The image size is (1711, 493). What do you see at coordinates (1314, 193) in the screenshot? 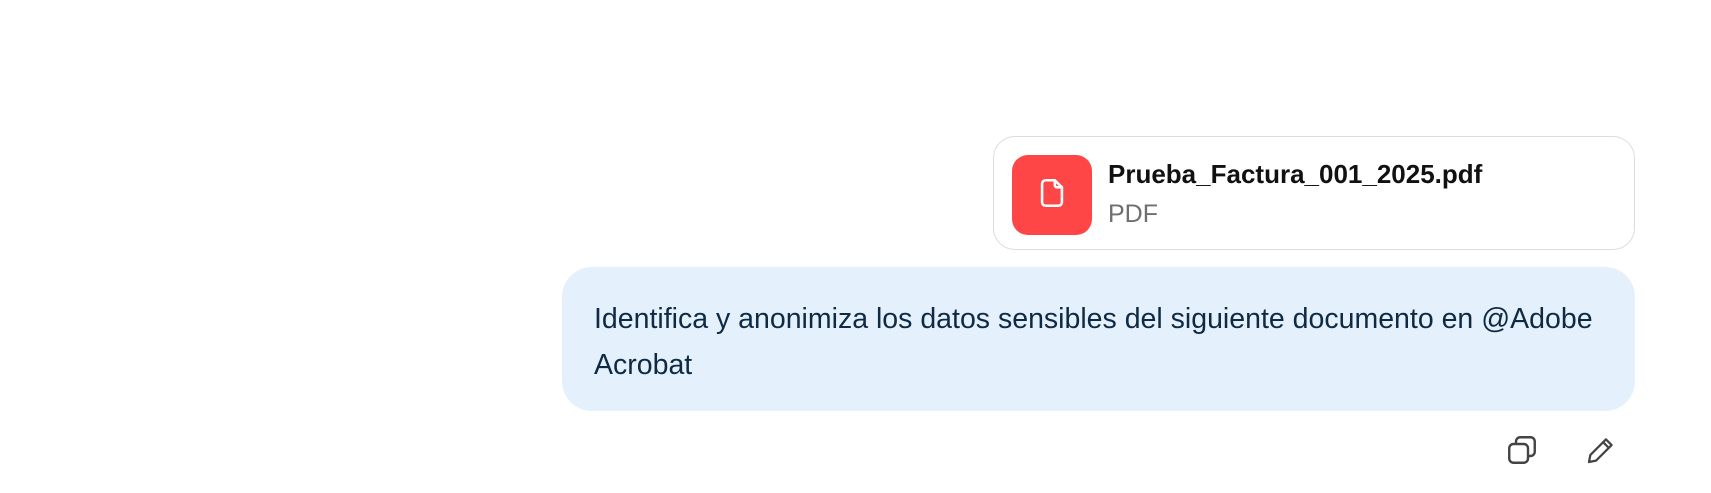
I see `file-attachment-card: Prueba_Factura_001_2025.pdf PDF` at bounding box center [1314, 193].